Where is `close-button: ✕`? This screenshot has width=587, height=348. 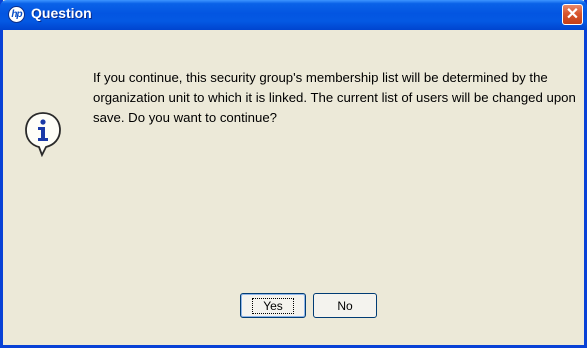 close-button: ✕ is located at coordinates (572, 14).